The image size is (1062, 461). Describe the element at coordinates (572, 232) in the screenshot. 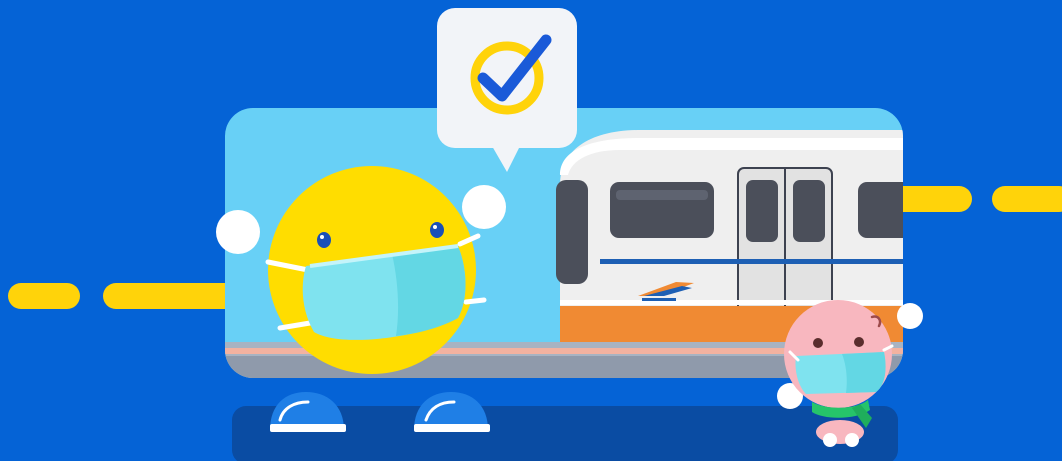

I see `train-front-window` at that location.